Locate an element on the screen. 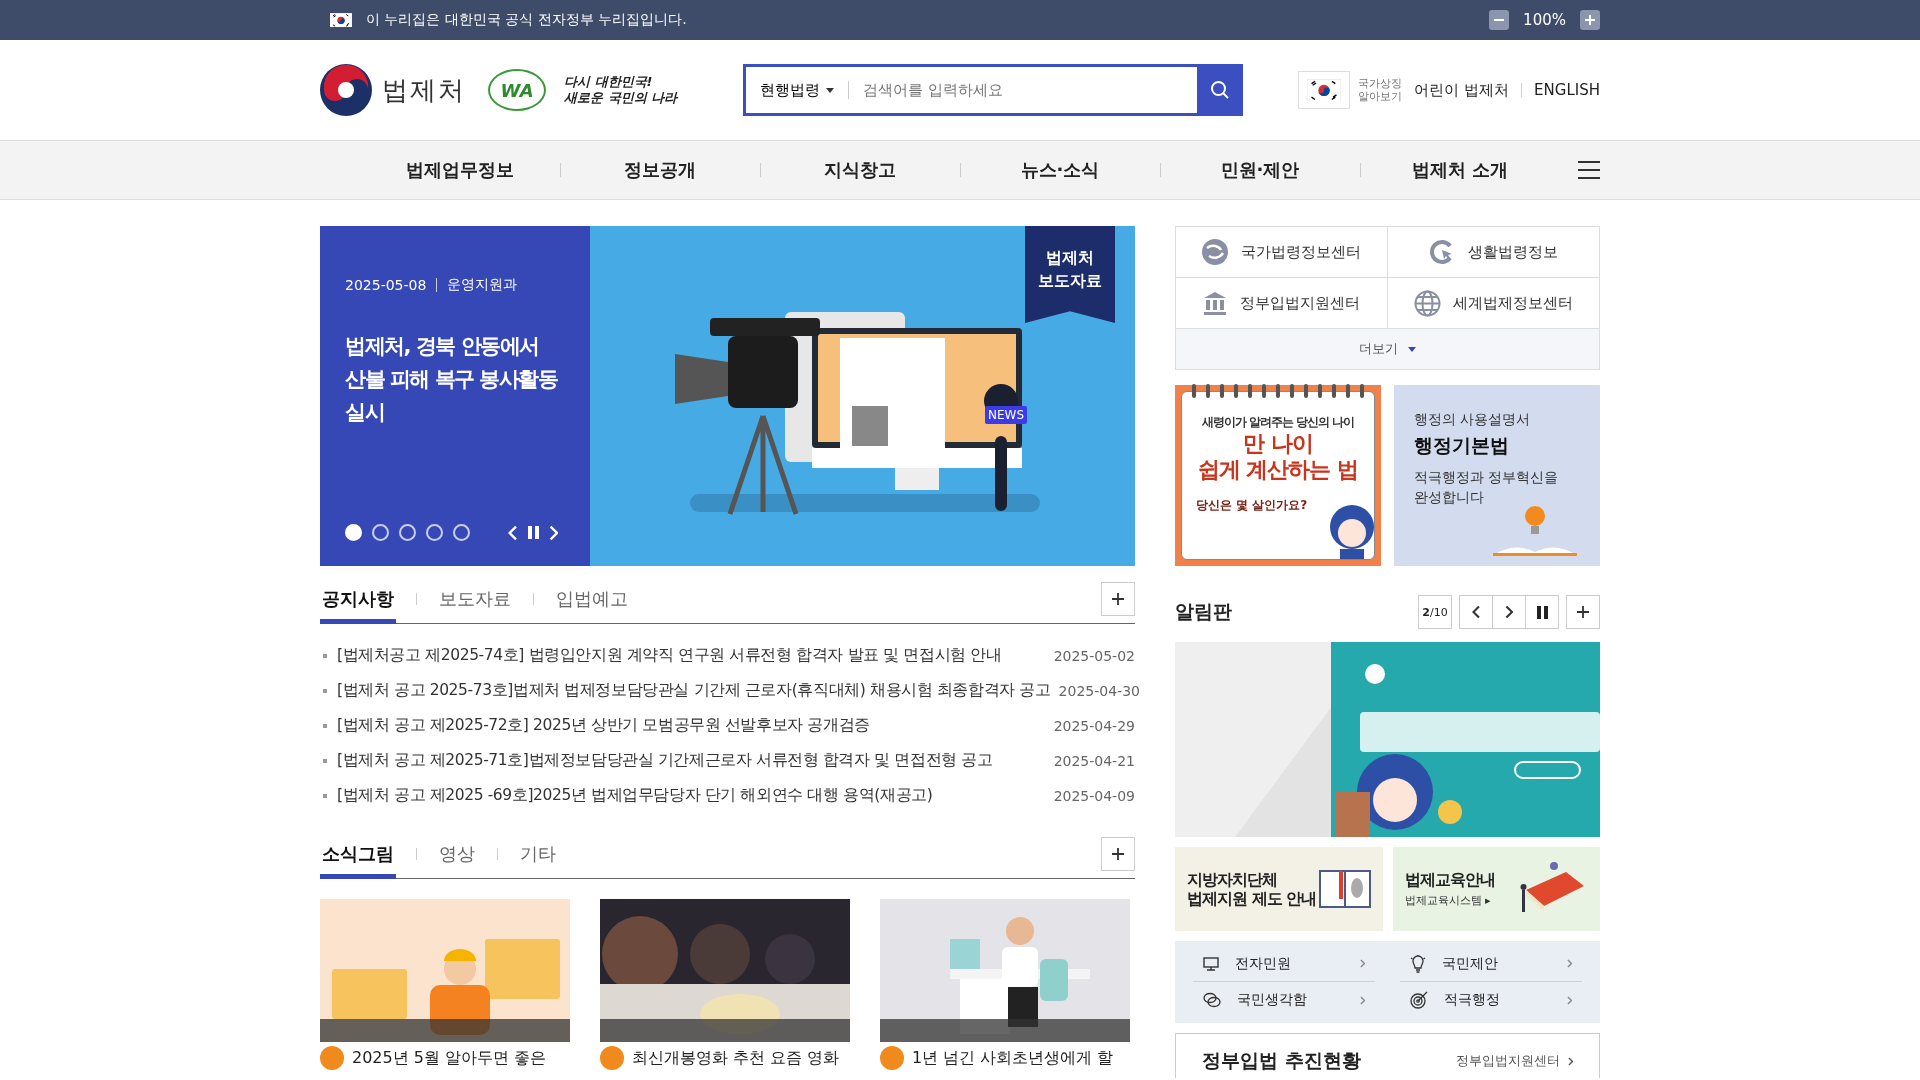  caret-icon is located at coordinates (1412, 349).